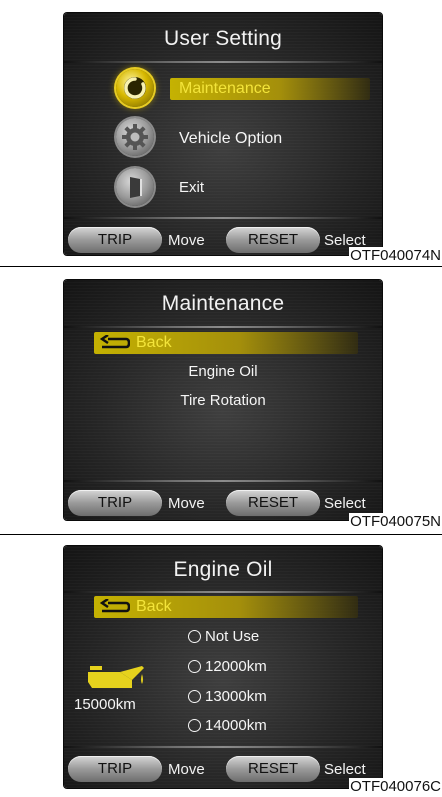 The width and height of the screenshot is (442, 797). I want to click on option-13000km: 13000km, so click(227, 696).